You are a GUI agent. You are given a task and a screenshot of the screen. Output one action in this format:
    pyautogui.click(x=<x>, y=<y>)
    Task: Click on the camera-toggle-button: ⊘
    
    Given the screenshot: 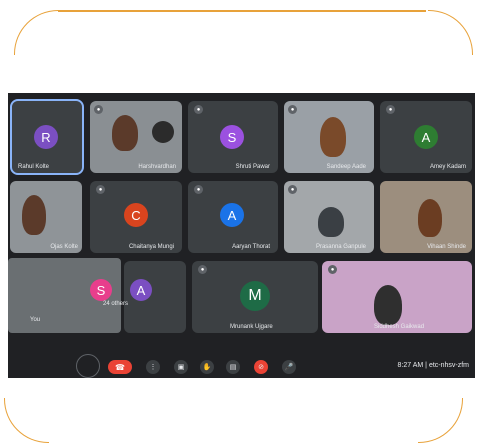 What is the action you would take?
    pyautogui.click(x=261, y=367)
    